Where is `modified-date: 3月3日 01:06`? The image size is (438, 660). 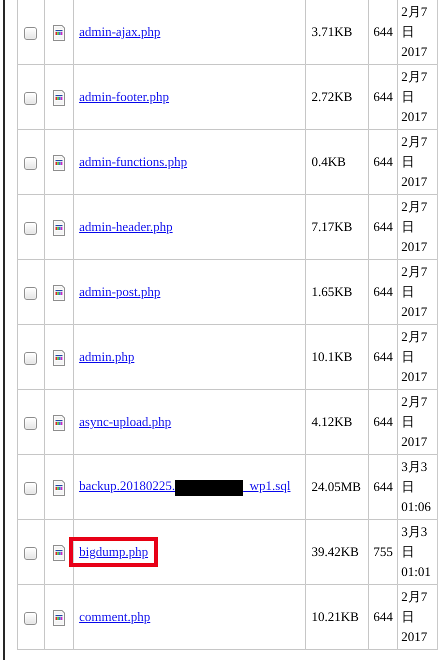
modified-date: 3月3日 01:06 is located at coordinates (416, 487).